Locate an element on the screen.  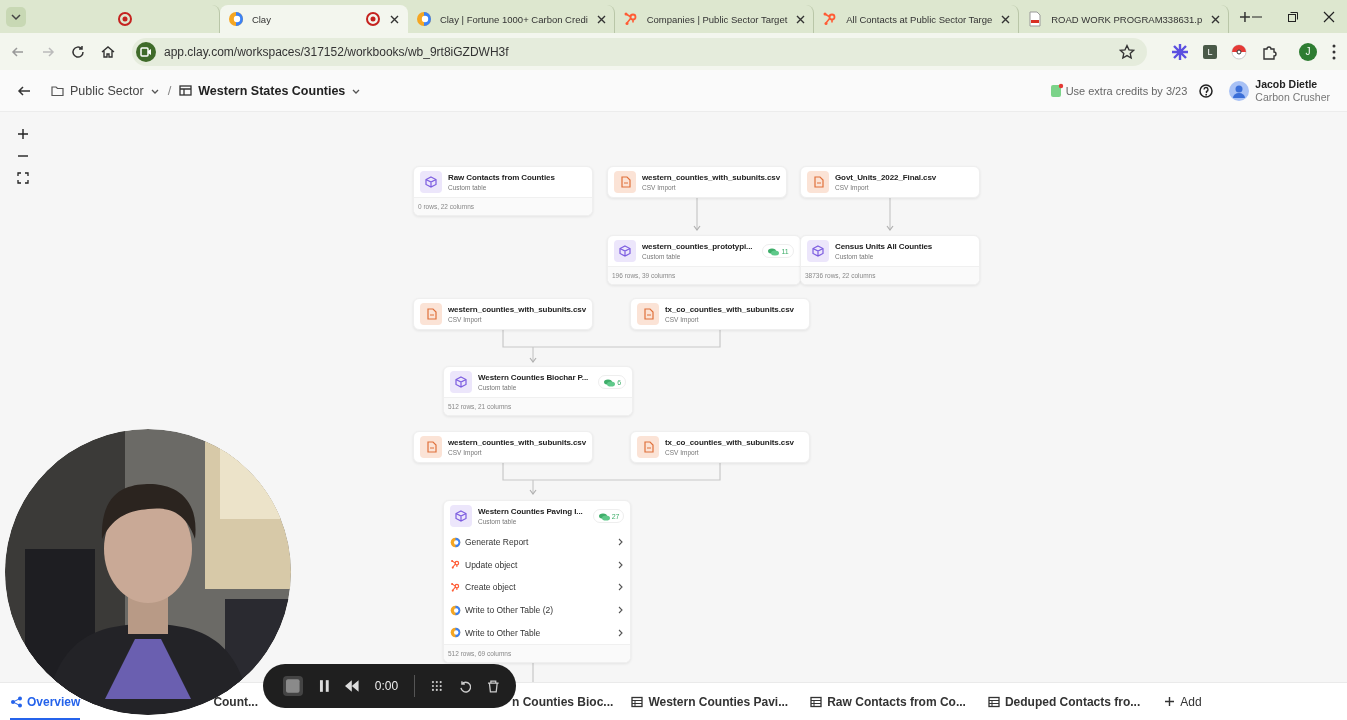
site-info-icon is located at coordinates (146, 51).